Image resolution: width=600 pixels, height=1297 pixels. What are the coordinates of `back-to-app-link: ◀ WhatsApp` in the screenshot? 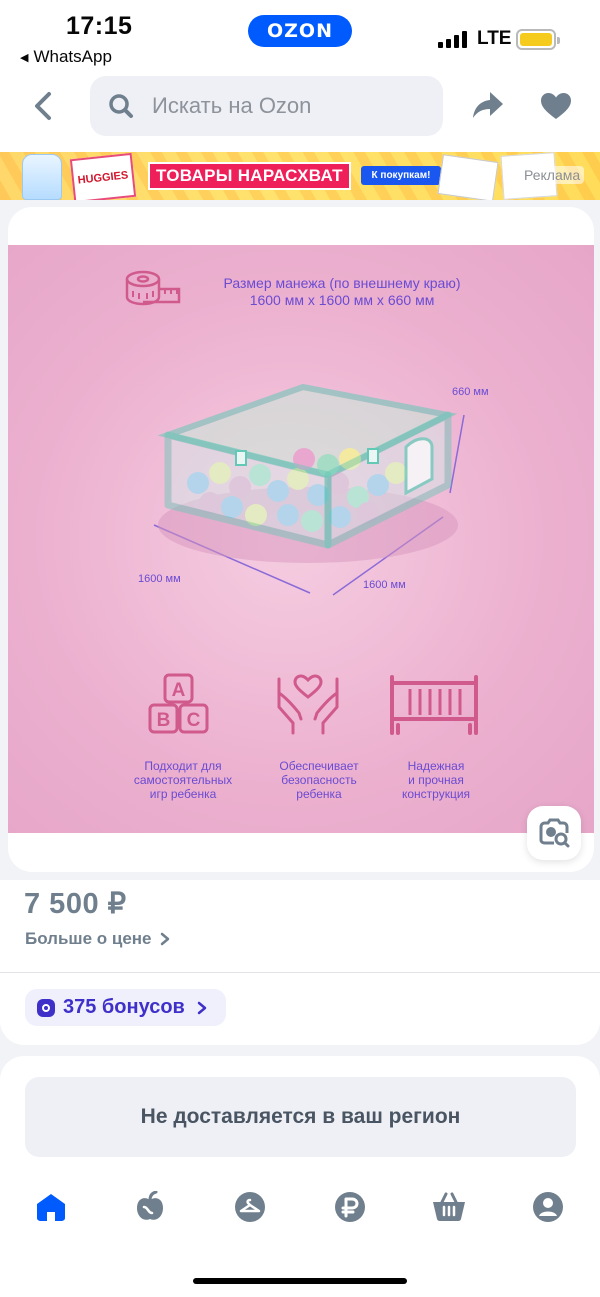 It's located at (66, 57).